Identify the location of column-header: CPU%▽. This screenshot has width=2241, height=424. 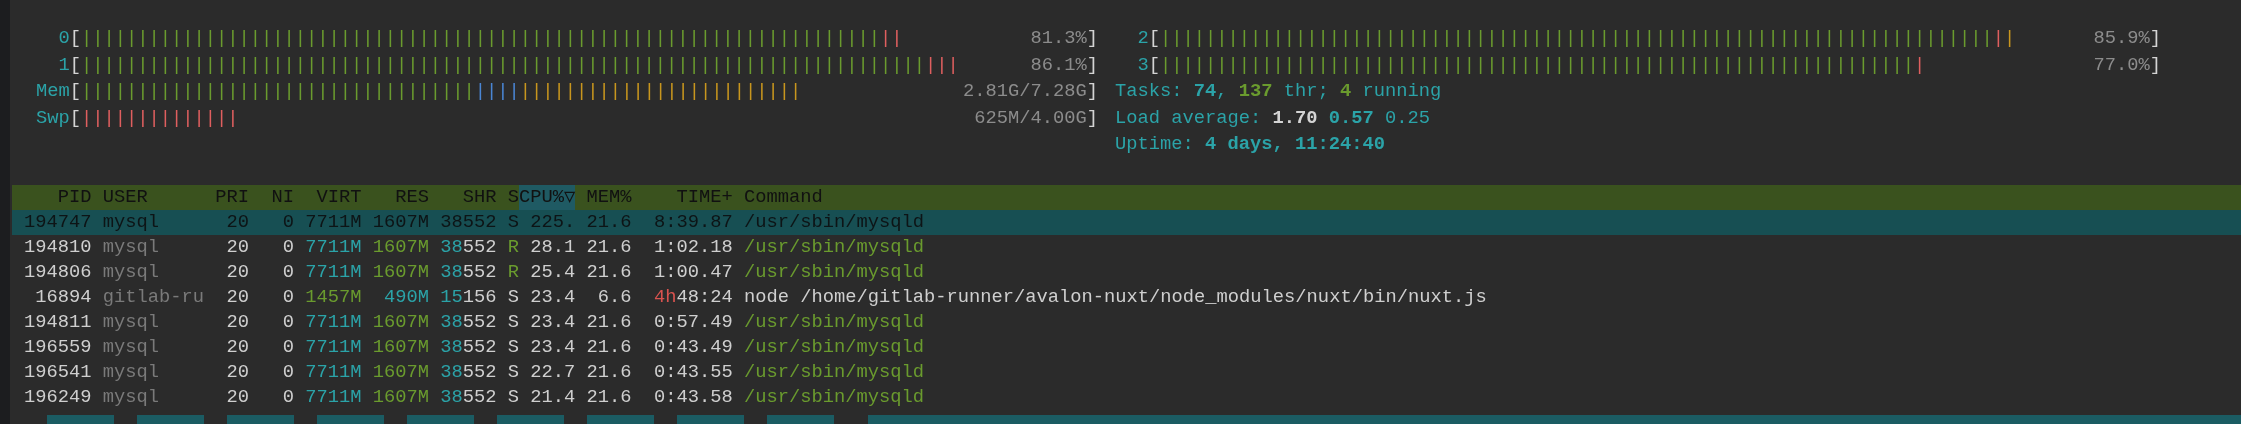
(547, 197).